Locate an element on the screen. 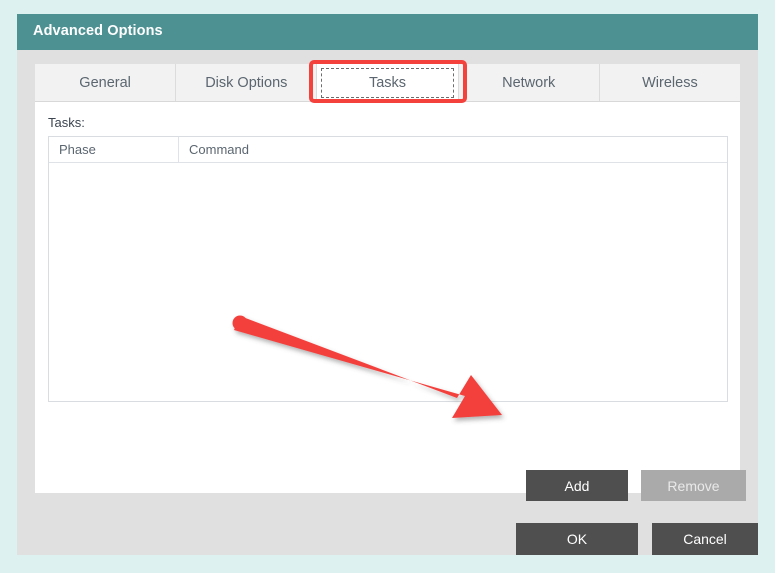 The width and height of the screenshot is (775, 573). dialog-titlebar: Advanced Options is located at coordinates (387, 32).